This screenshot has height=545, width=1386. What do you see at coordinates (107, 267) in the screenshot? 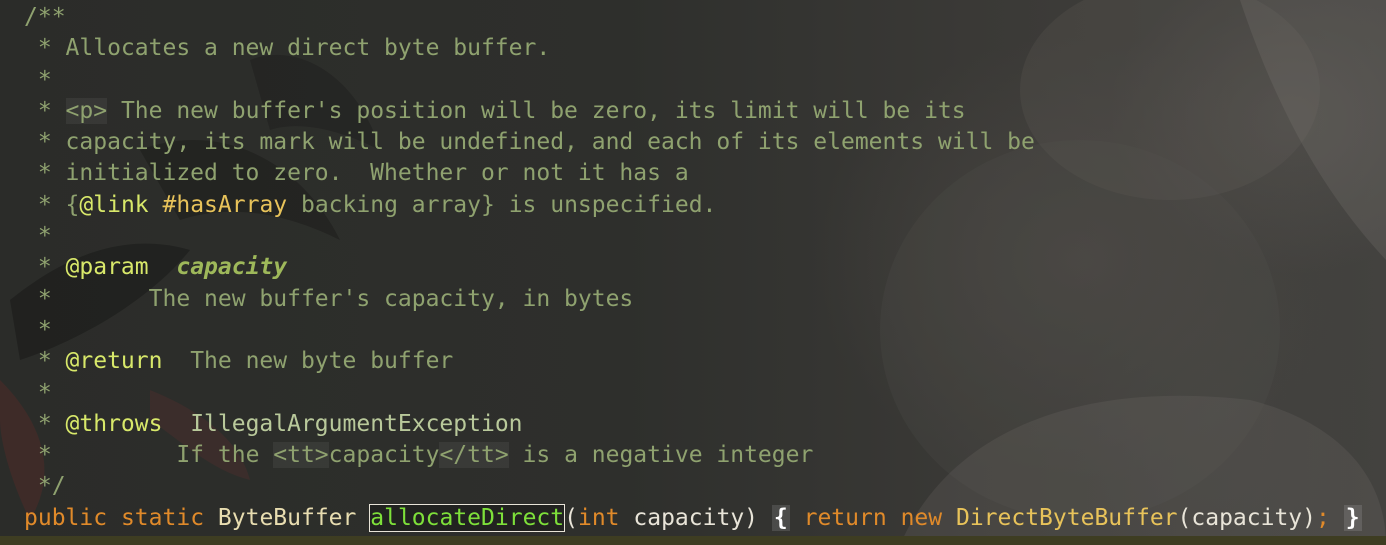
I see `param-tag: @param` at bounding box center [107, 267].